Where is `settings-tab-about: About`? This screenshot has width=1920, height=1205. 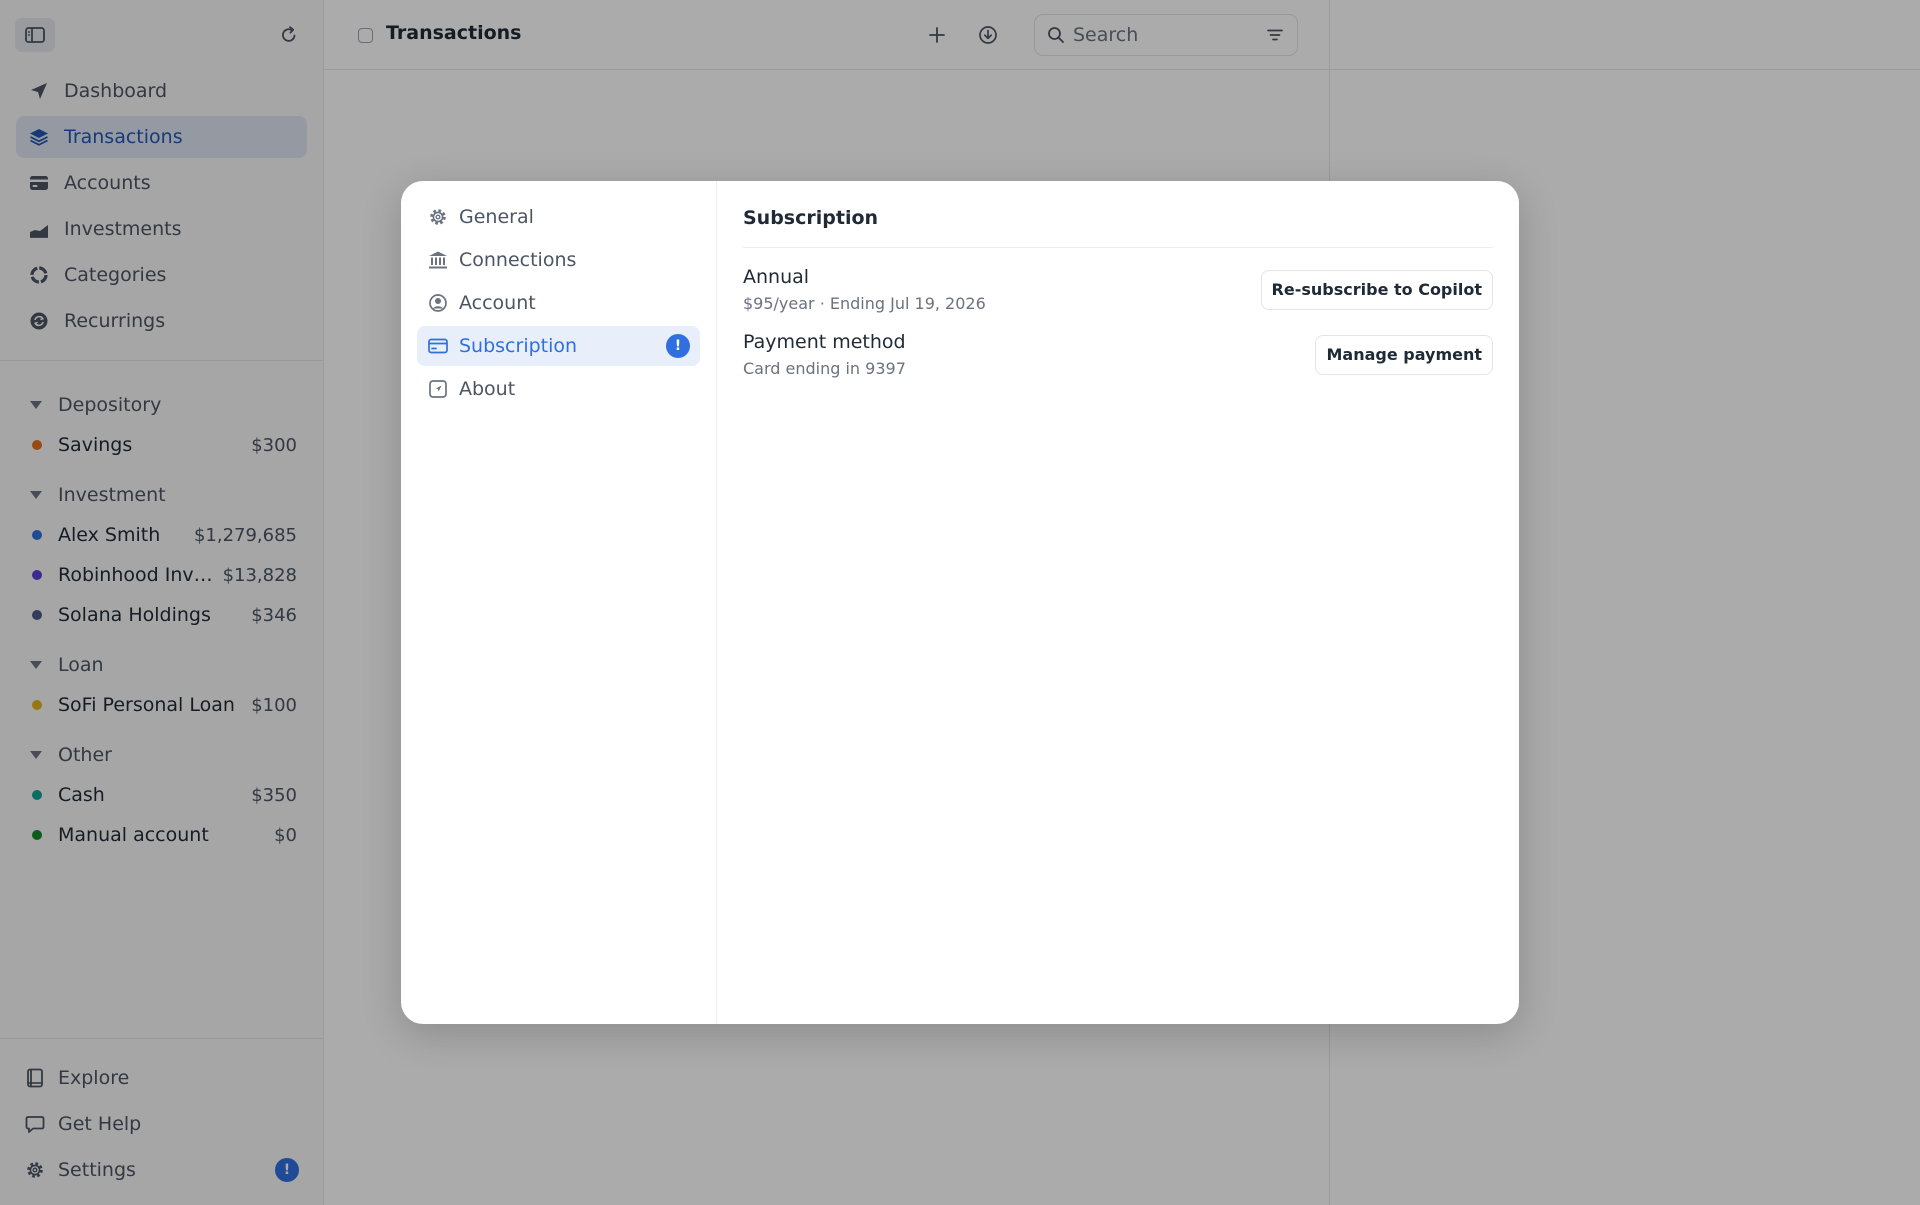 settings-tab-about: About is located at coordinates (558, 389).